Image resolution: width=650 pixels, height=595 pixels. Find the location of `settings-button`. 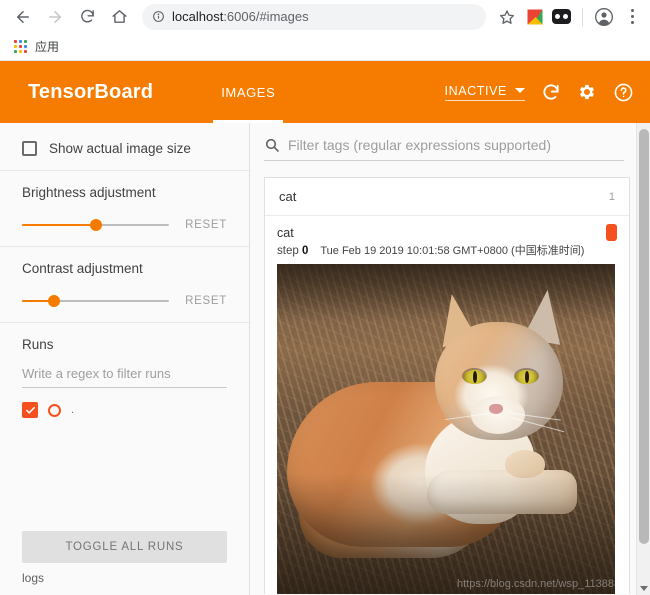

settings-button is located at coordinates (587, 92).